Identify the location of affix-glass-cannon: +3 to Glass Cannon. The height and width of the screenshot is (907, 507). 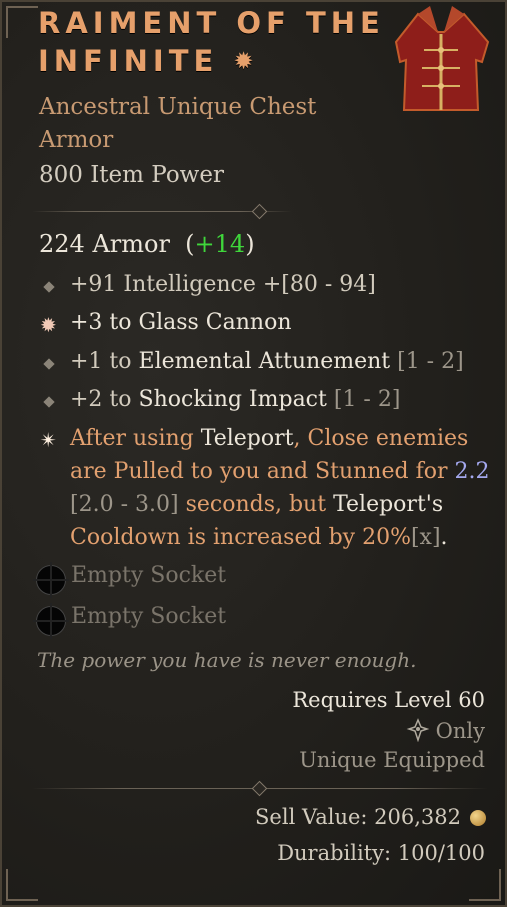
(181, 322).